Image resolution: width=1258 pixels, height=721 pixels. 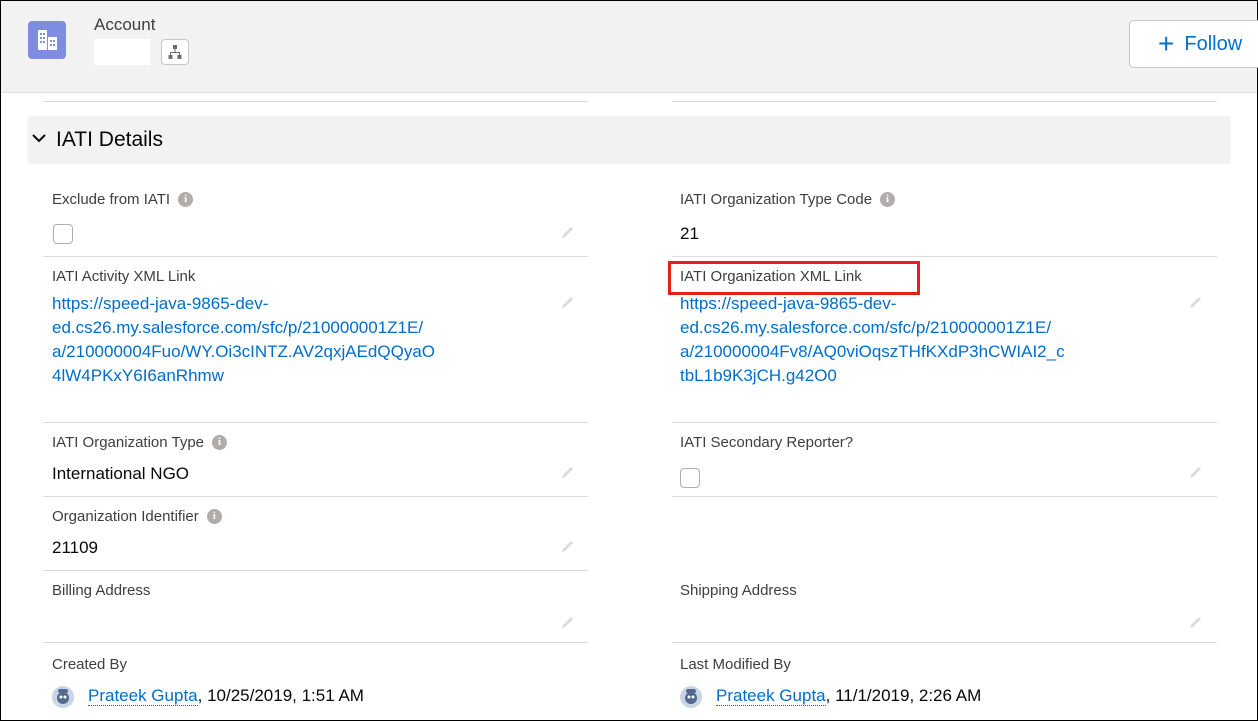 What do you see at coordinates (794, 278) in the screenshot?
I see `highlight-box` at bounding box center [794, 278].